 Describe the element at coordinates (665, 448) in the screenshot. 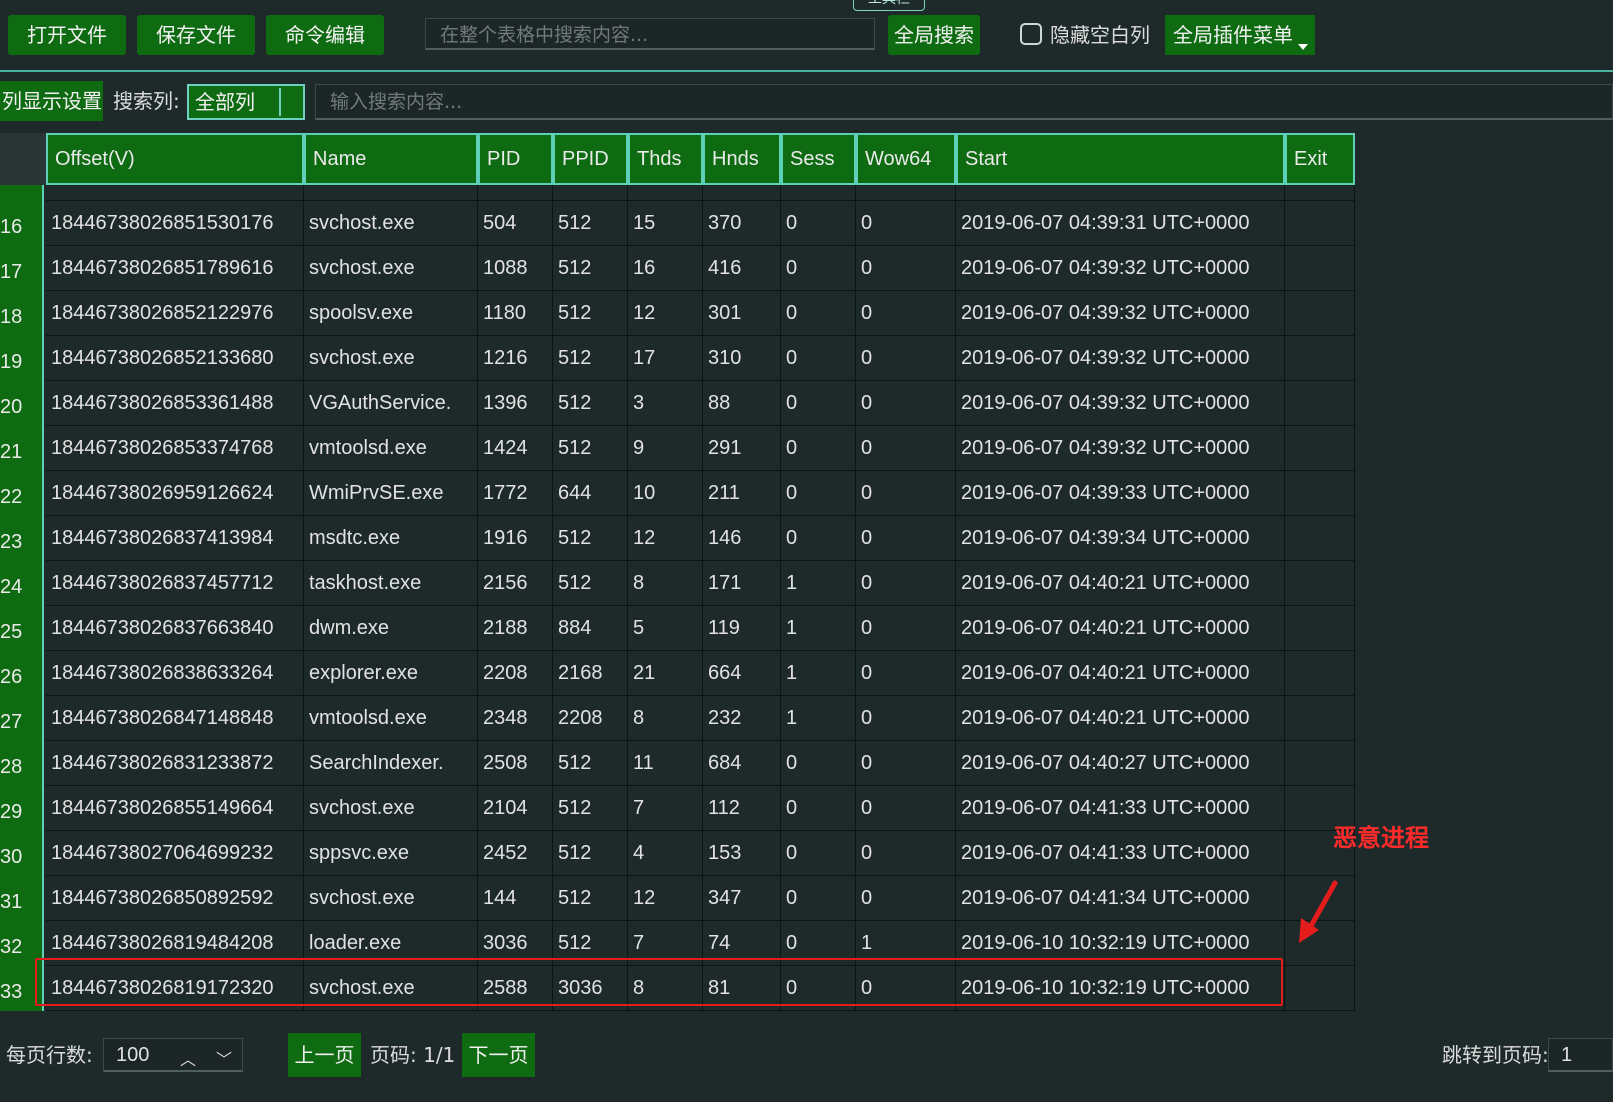

I see `table-cell-thds: 9` at that location.